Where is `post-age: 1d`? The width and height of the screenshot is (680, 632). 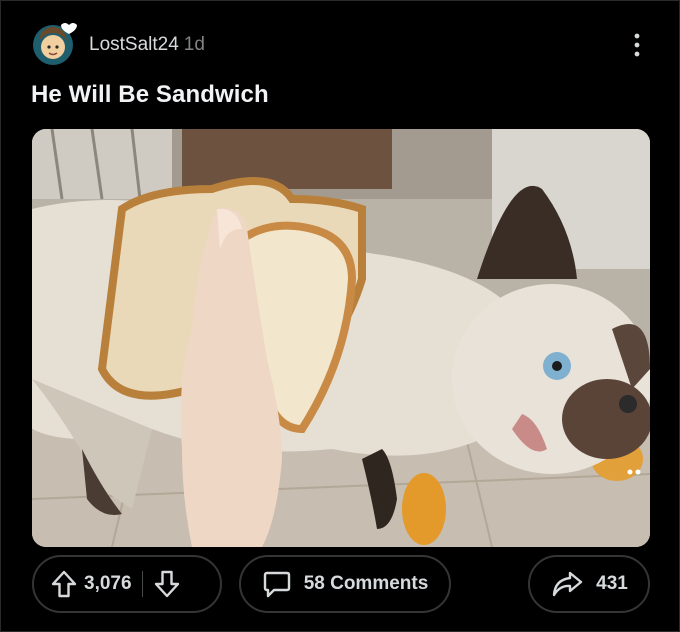
post-age: 1d is located at coordinates (194, 44).